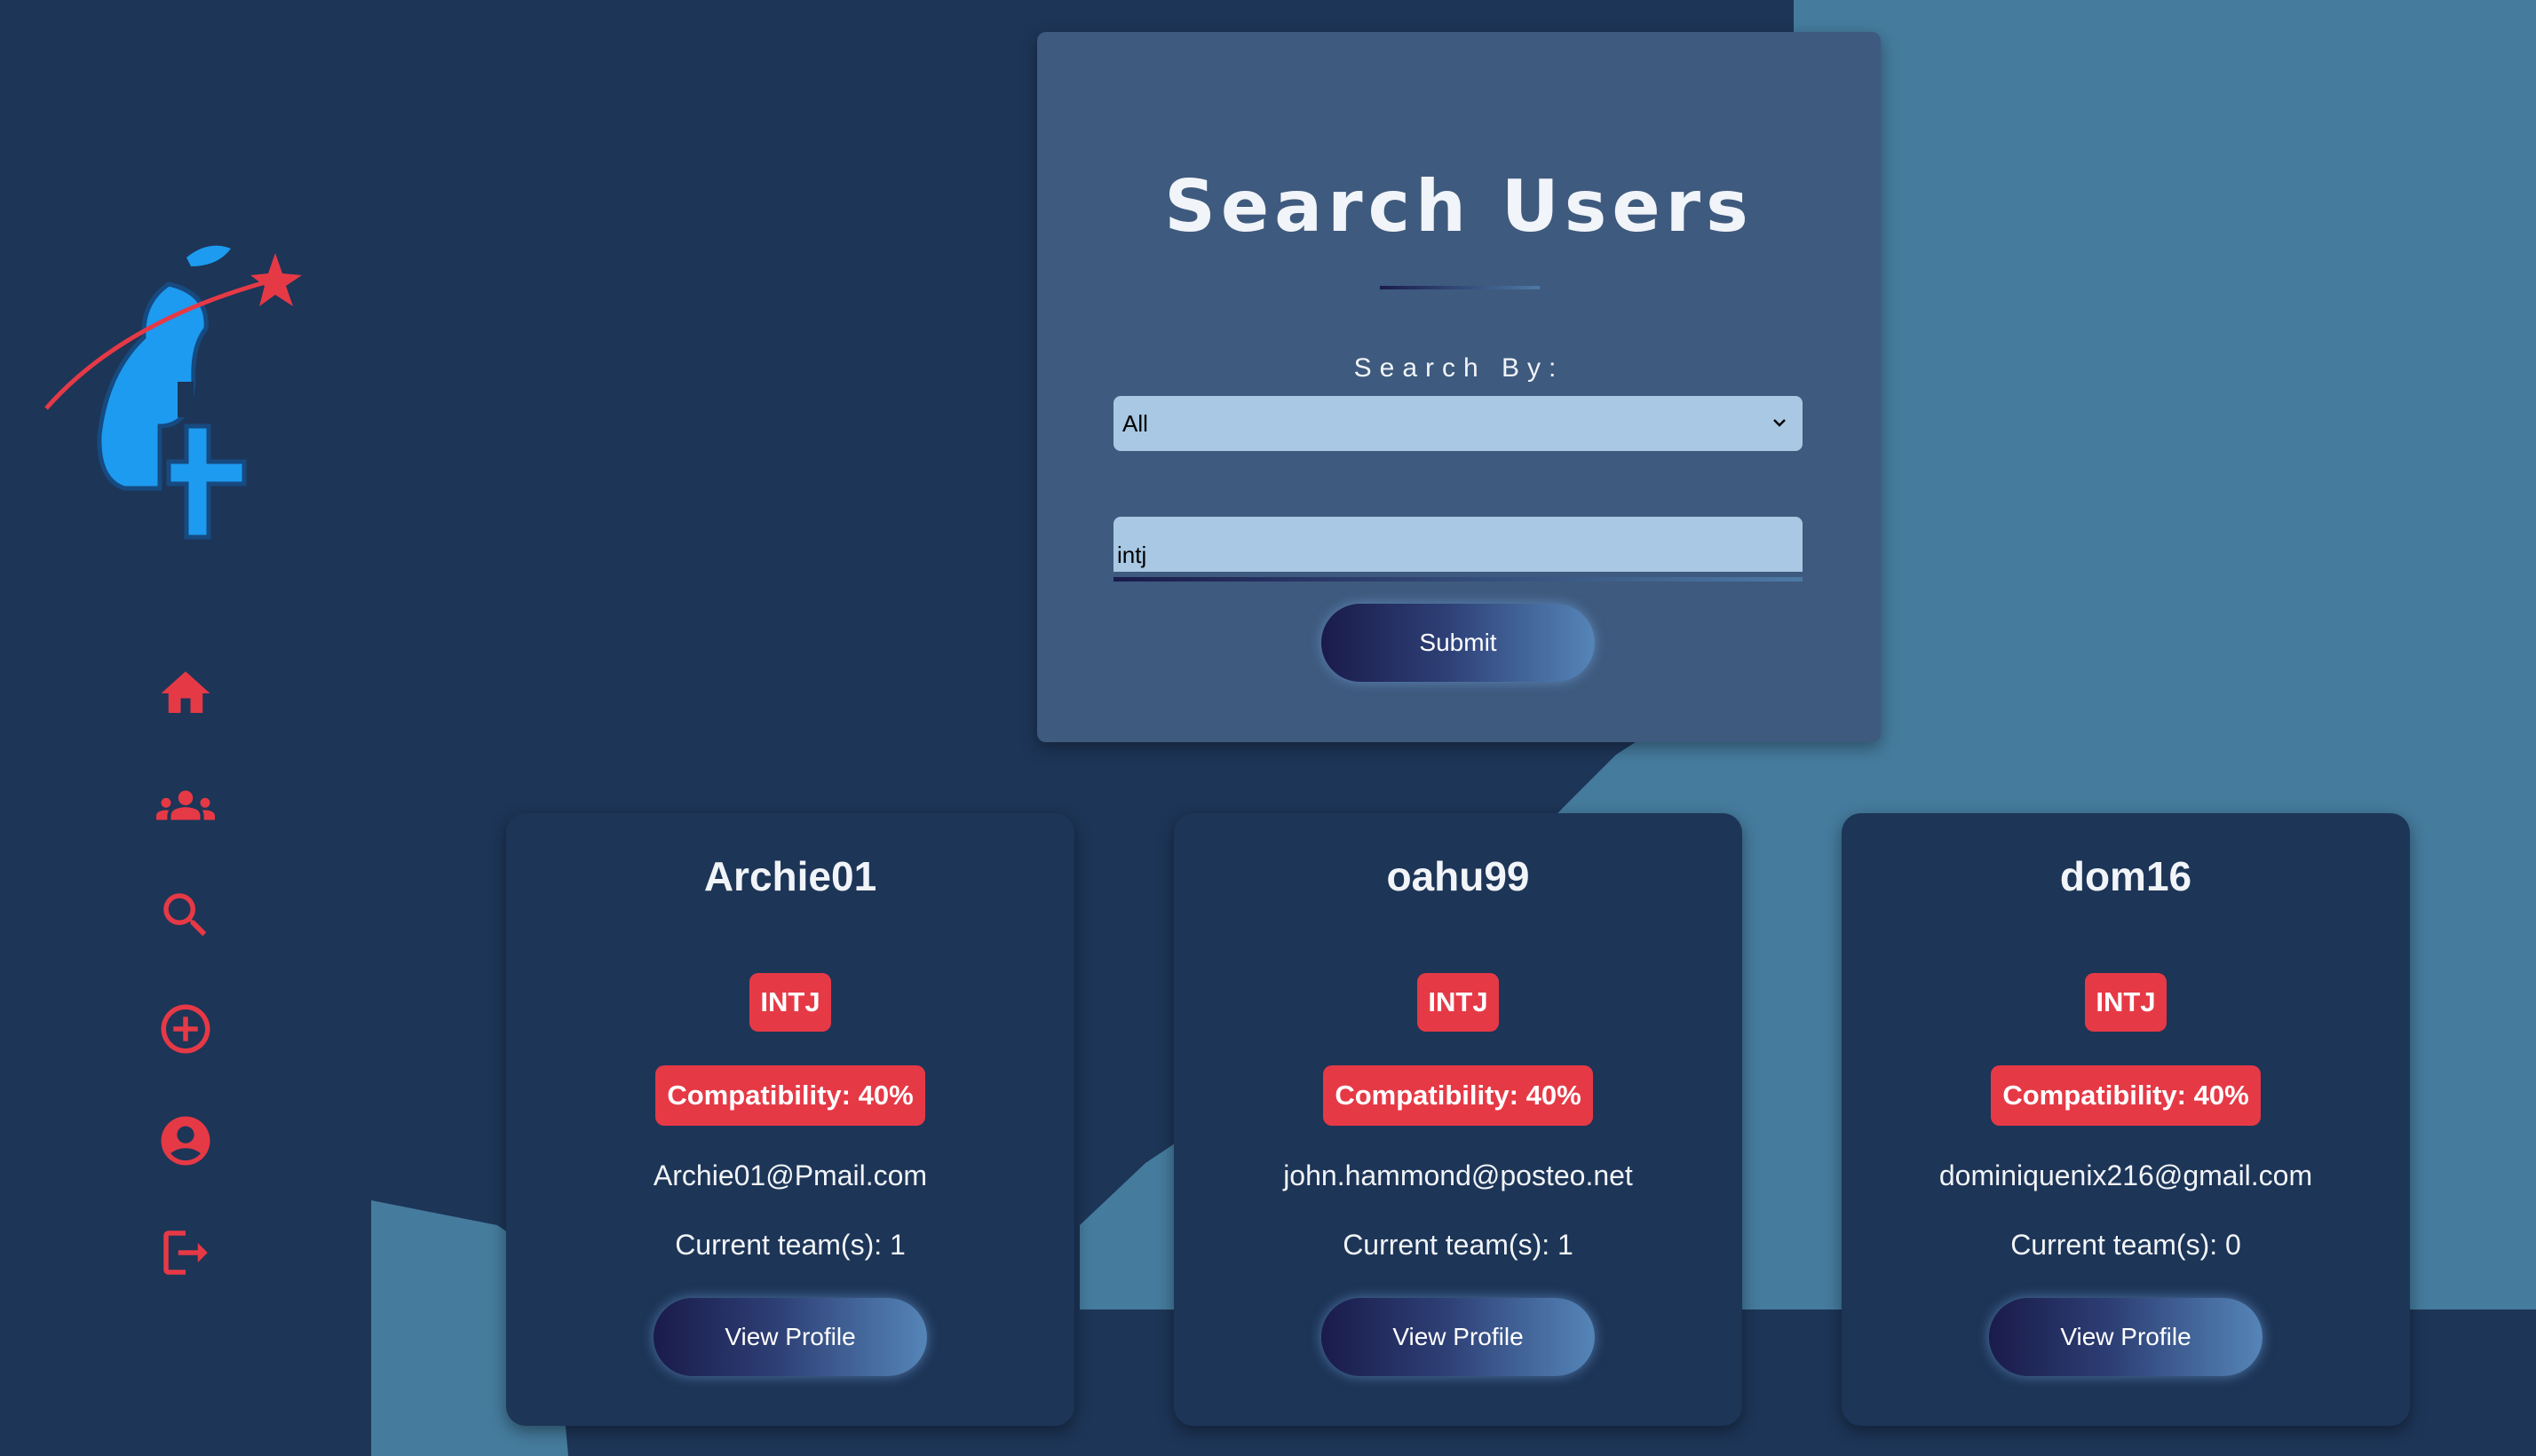  I want to click on chevron-down-icon, so click(1779, 423).